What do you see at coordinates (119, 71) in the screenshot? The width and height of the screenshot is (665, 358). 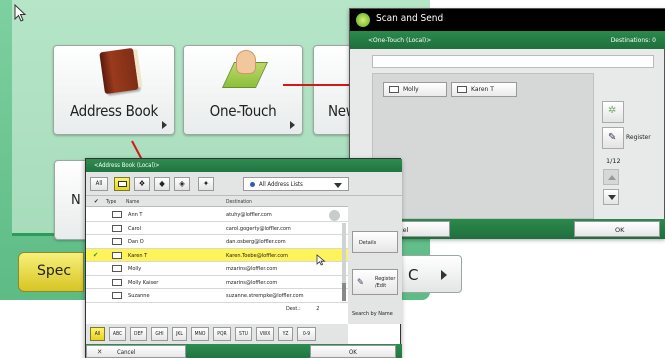 I see `address-book-icon` at bounding box center [119, 71].